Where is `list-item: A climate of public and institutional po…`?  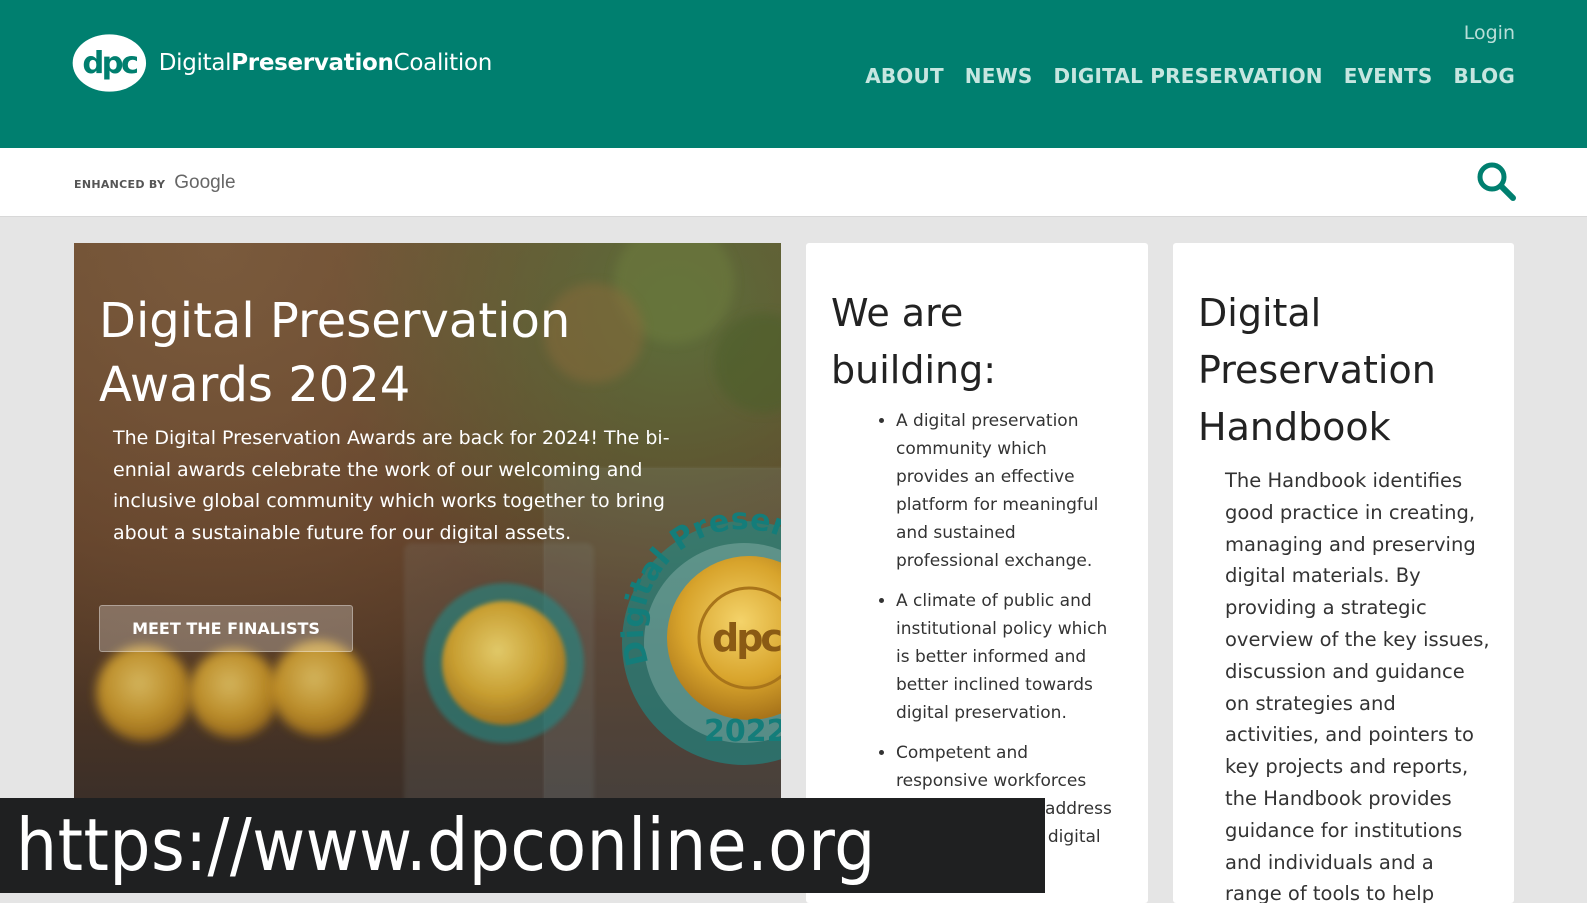 list-item: A climate of public and institutional po… is located at coordinates (1008, 657).